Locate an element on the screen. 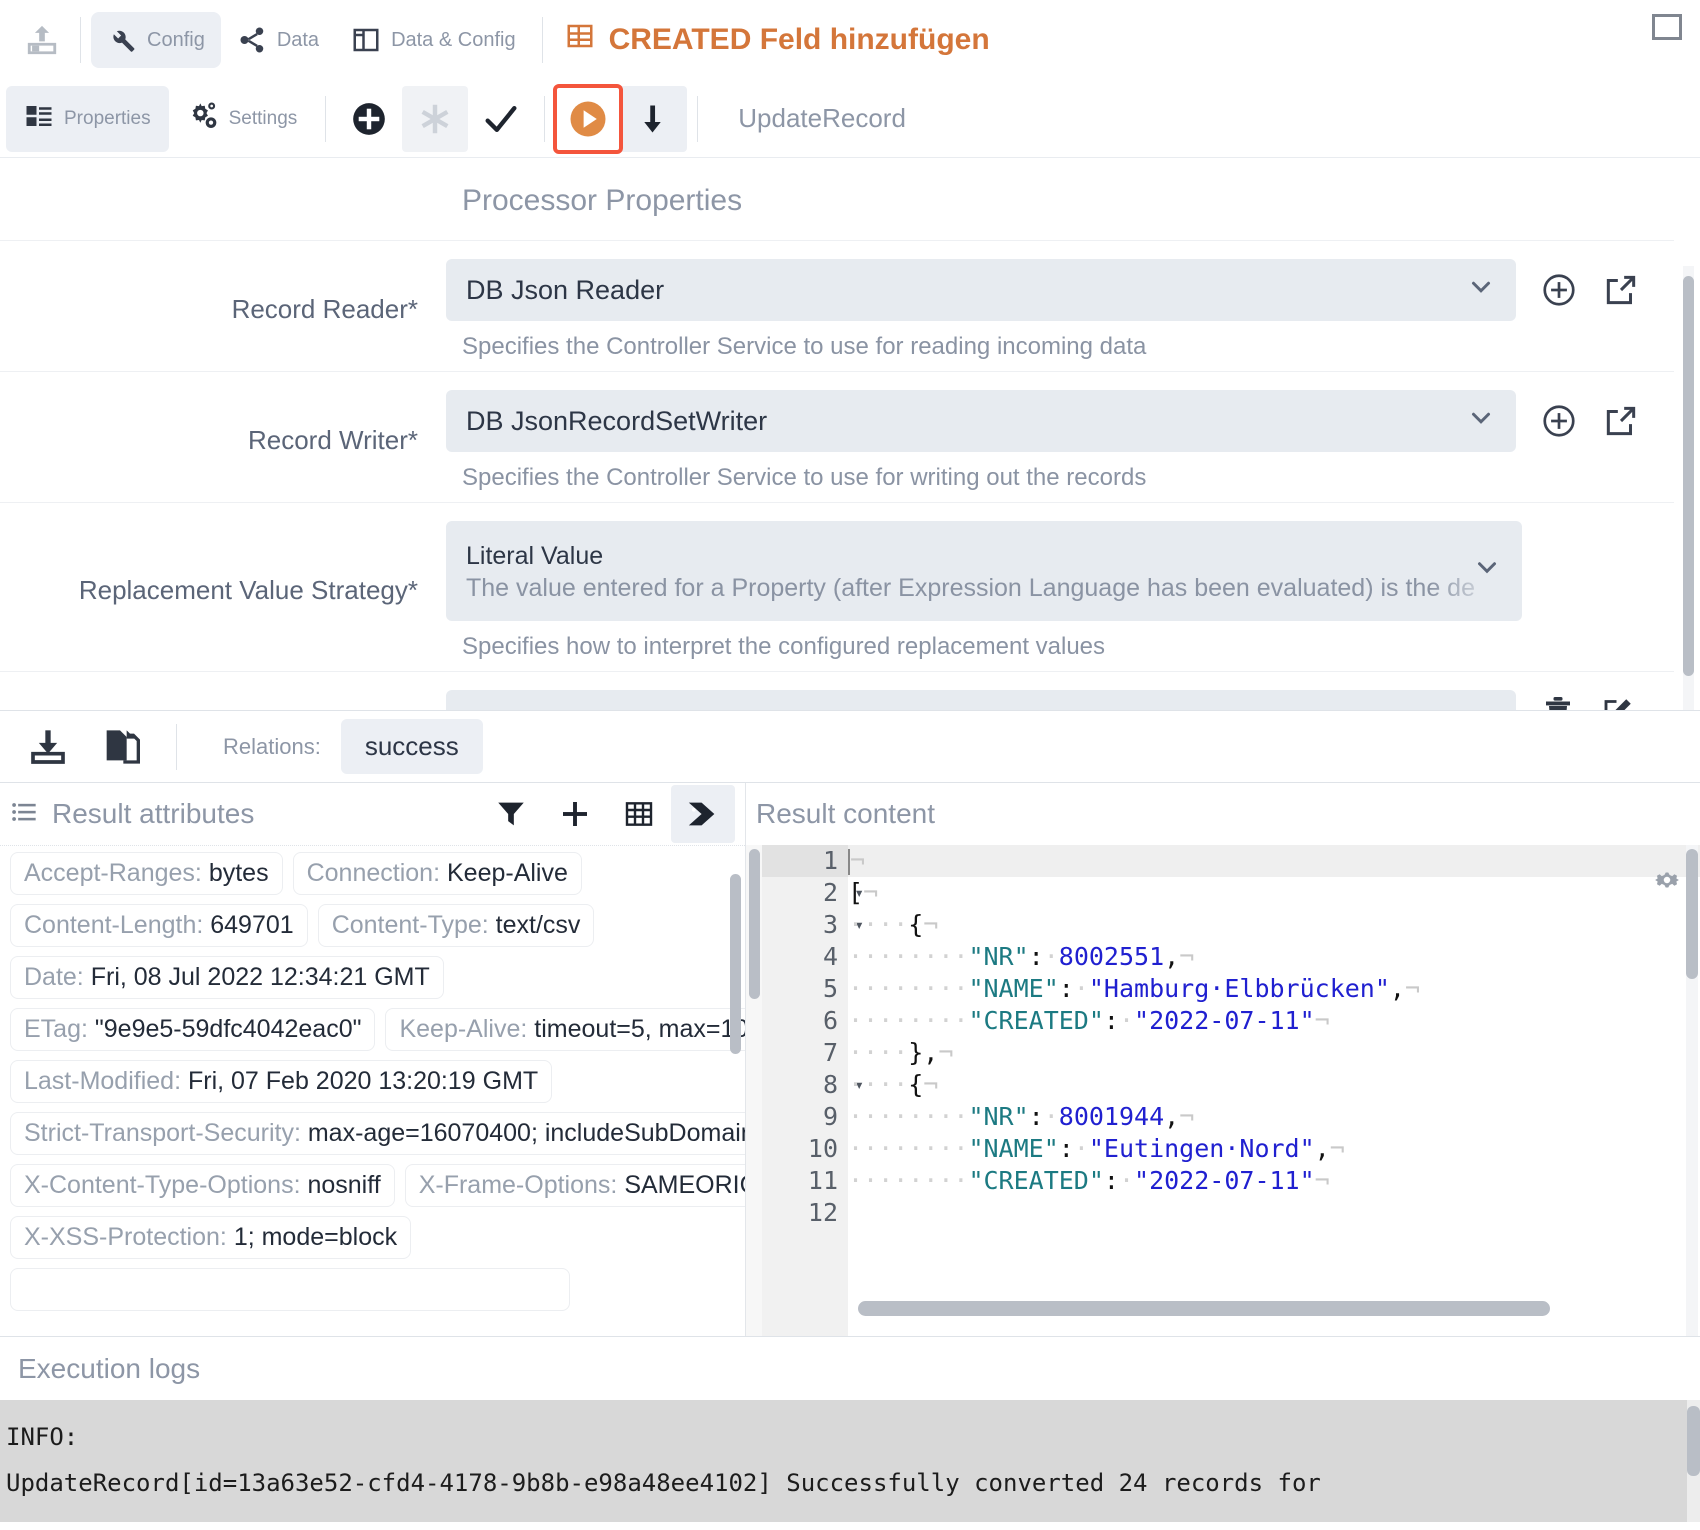 Image resolution: width=1700 pixels, height=1530 pixels. line-number: 7 is located at coordinates (830, 1052).